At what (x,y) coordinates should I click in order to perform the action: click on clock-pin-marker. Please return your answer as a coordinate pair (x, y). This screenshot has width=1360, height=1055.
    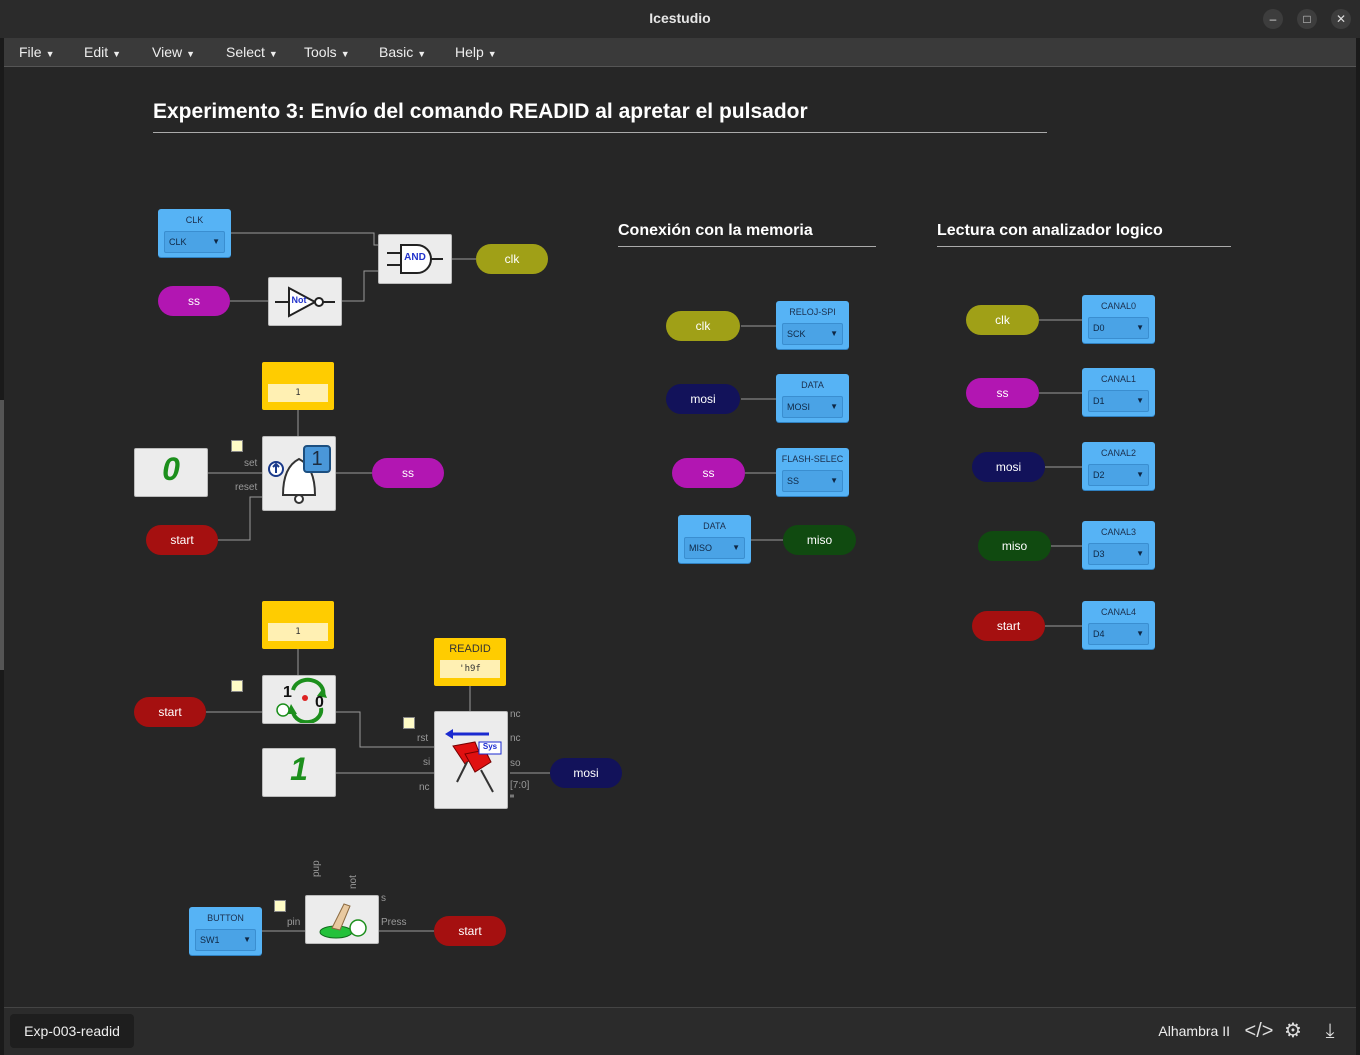
    Looking at the image, I should click on (280, 906).